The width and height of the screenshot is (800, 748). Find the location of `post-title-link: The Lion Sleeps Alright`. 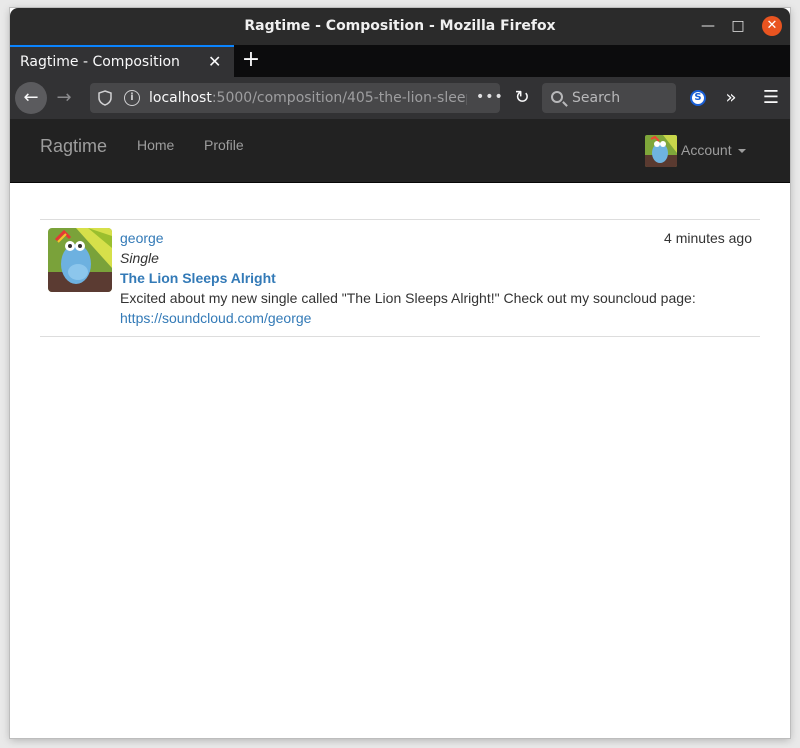

post-title-link: The Lion Sleeps Alright is located at coordinates (198, 278).